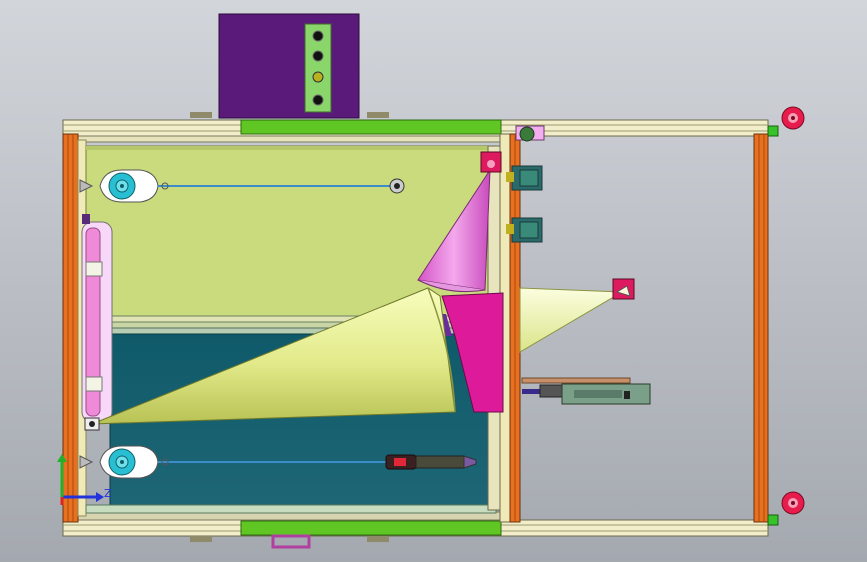 The width and height of the screenshot is (867, 562). What do you see at coordinates (623, 289) in the screenshot?
I see `emitter-right` at bounding box center [623, 289].